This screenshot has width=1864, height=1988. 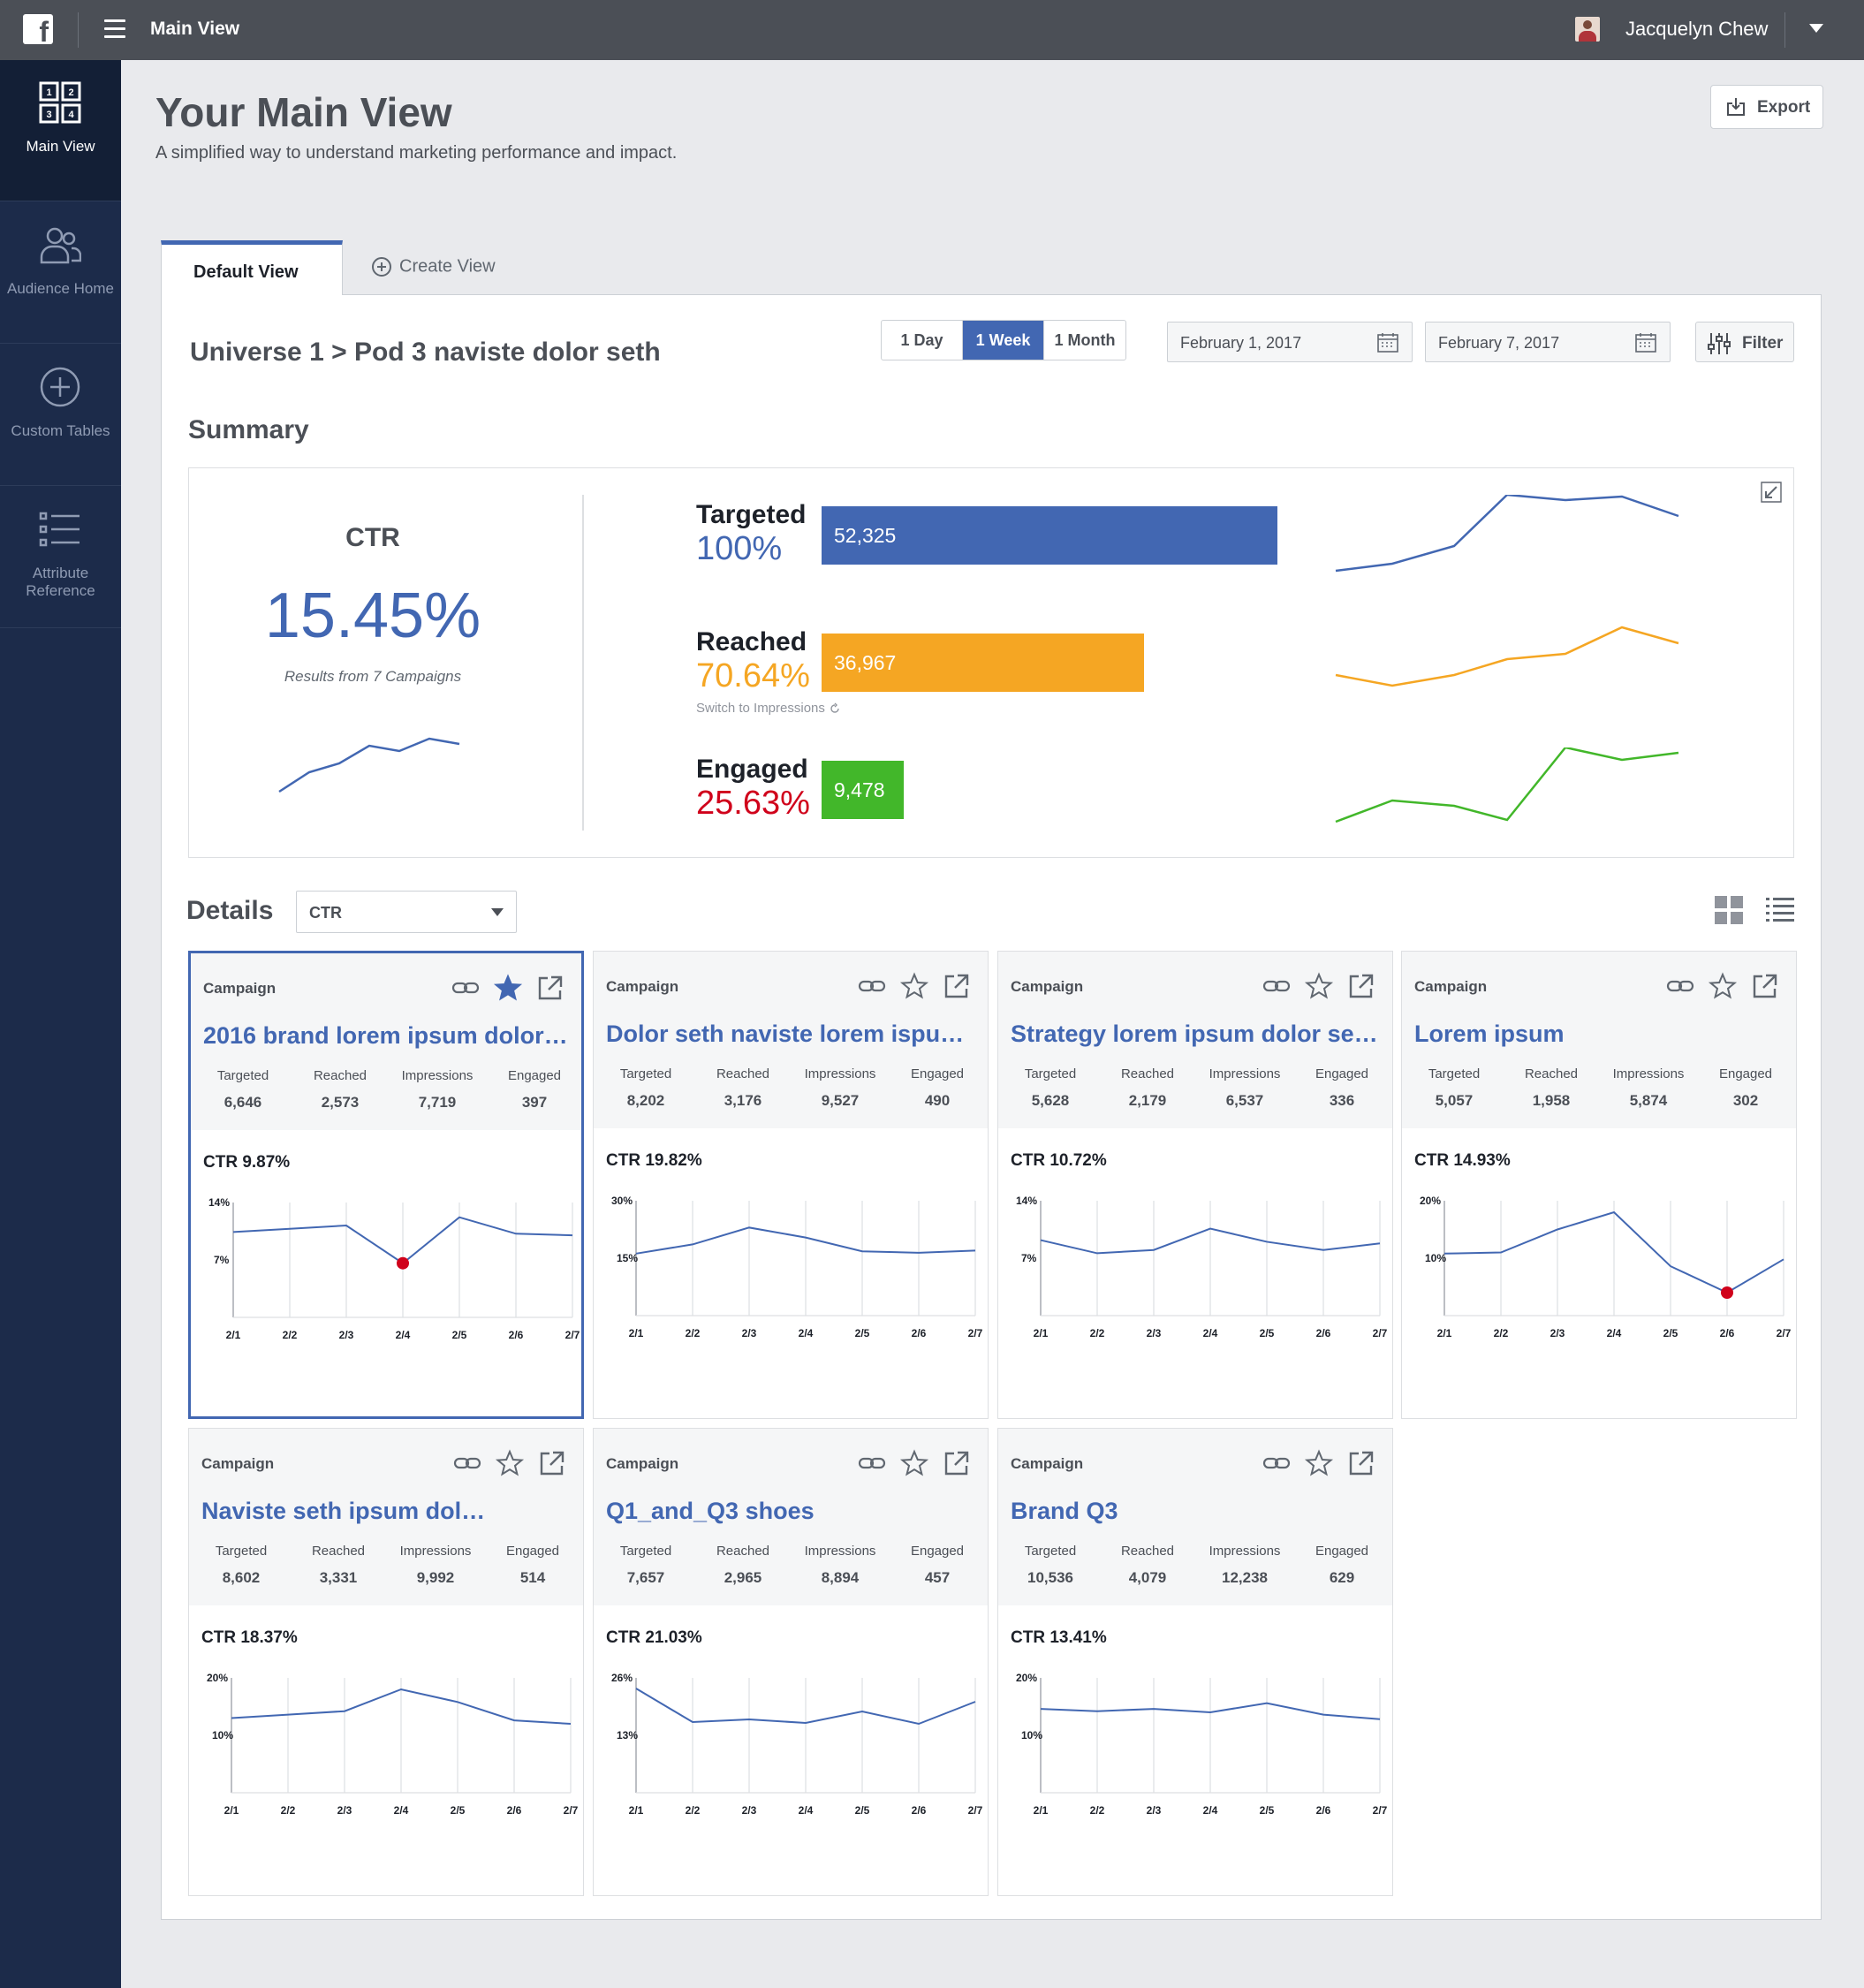 What do you see at coordinates (48, 92) in the screenshot?
I see `svg-text: 1` at bounding box center [48, 92].